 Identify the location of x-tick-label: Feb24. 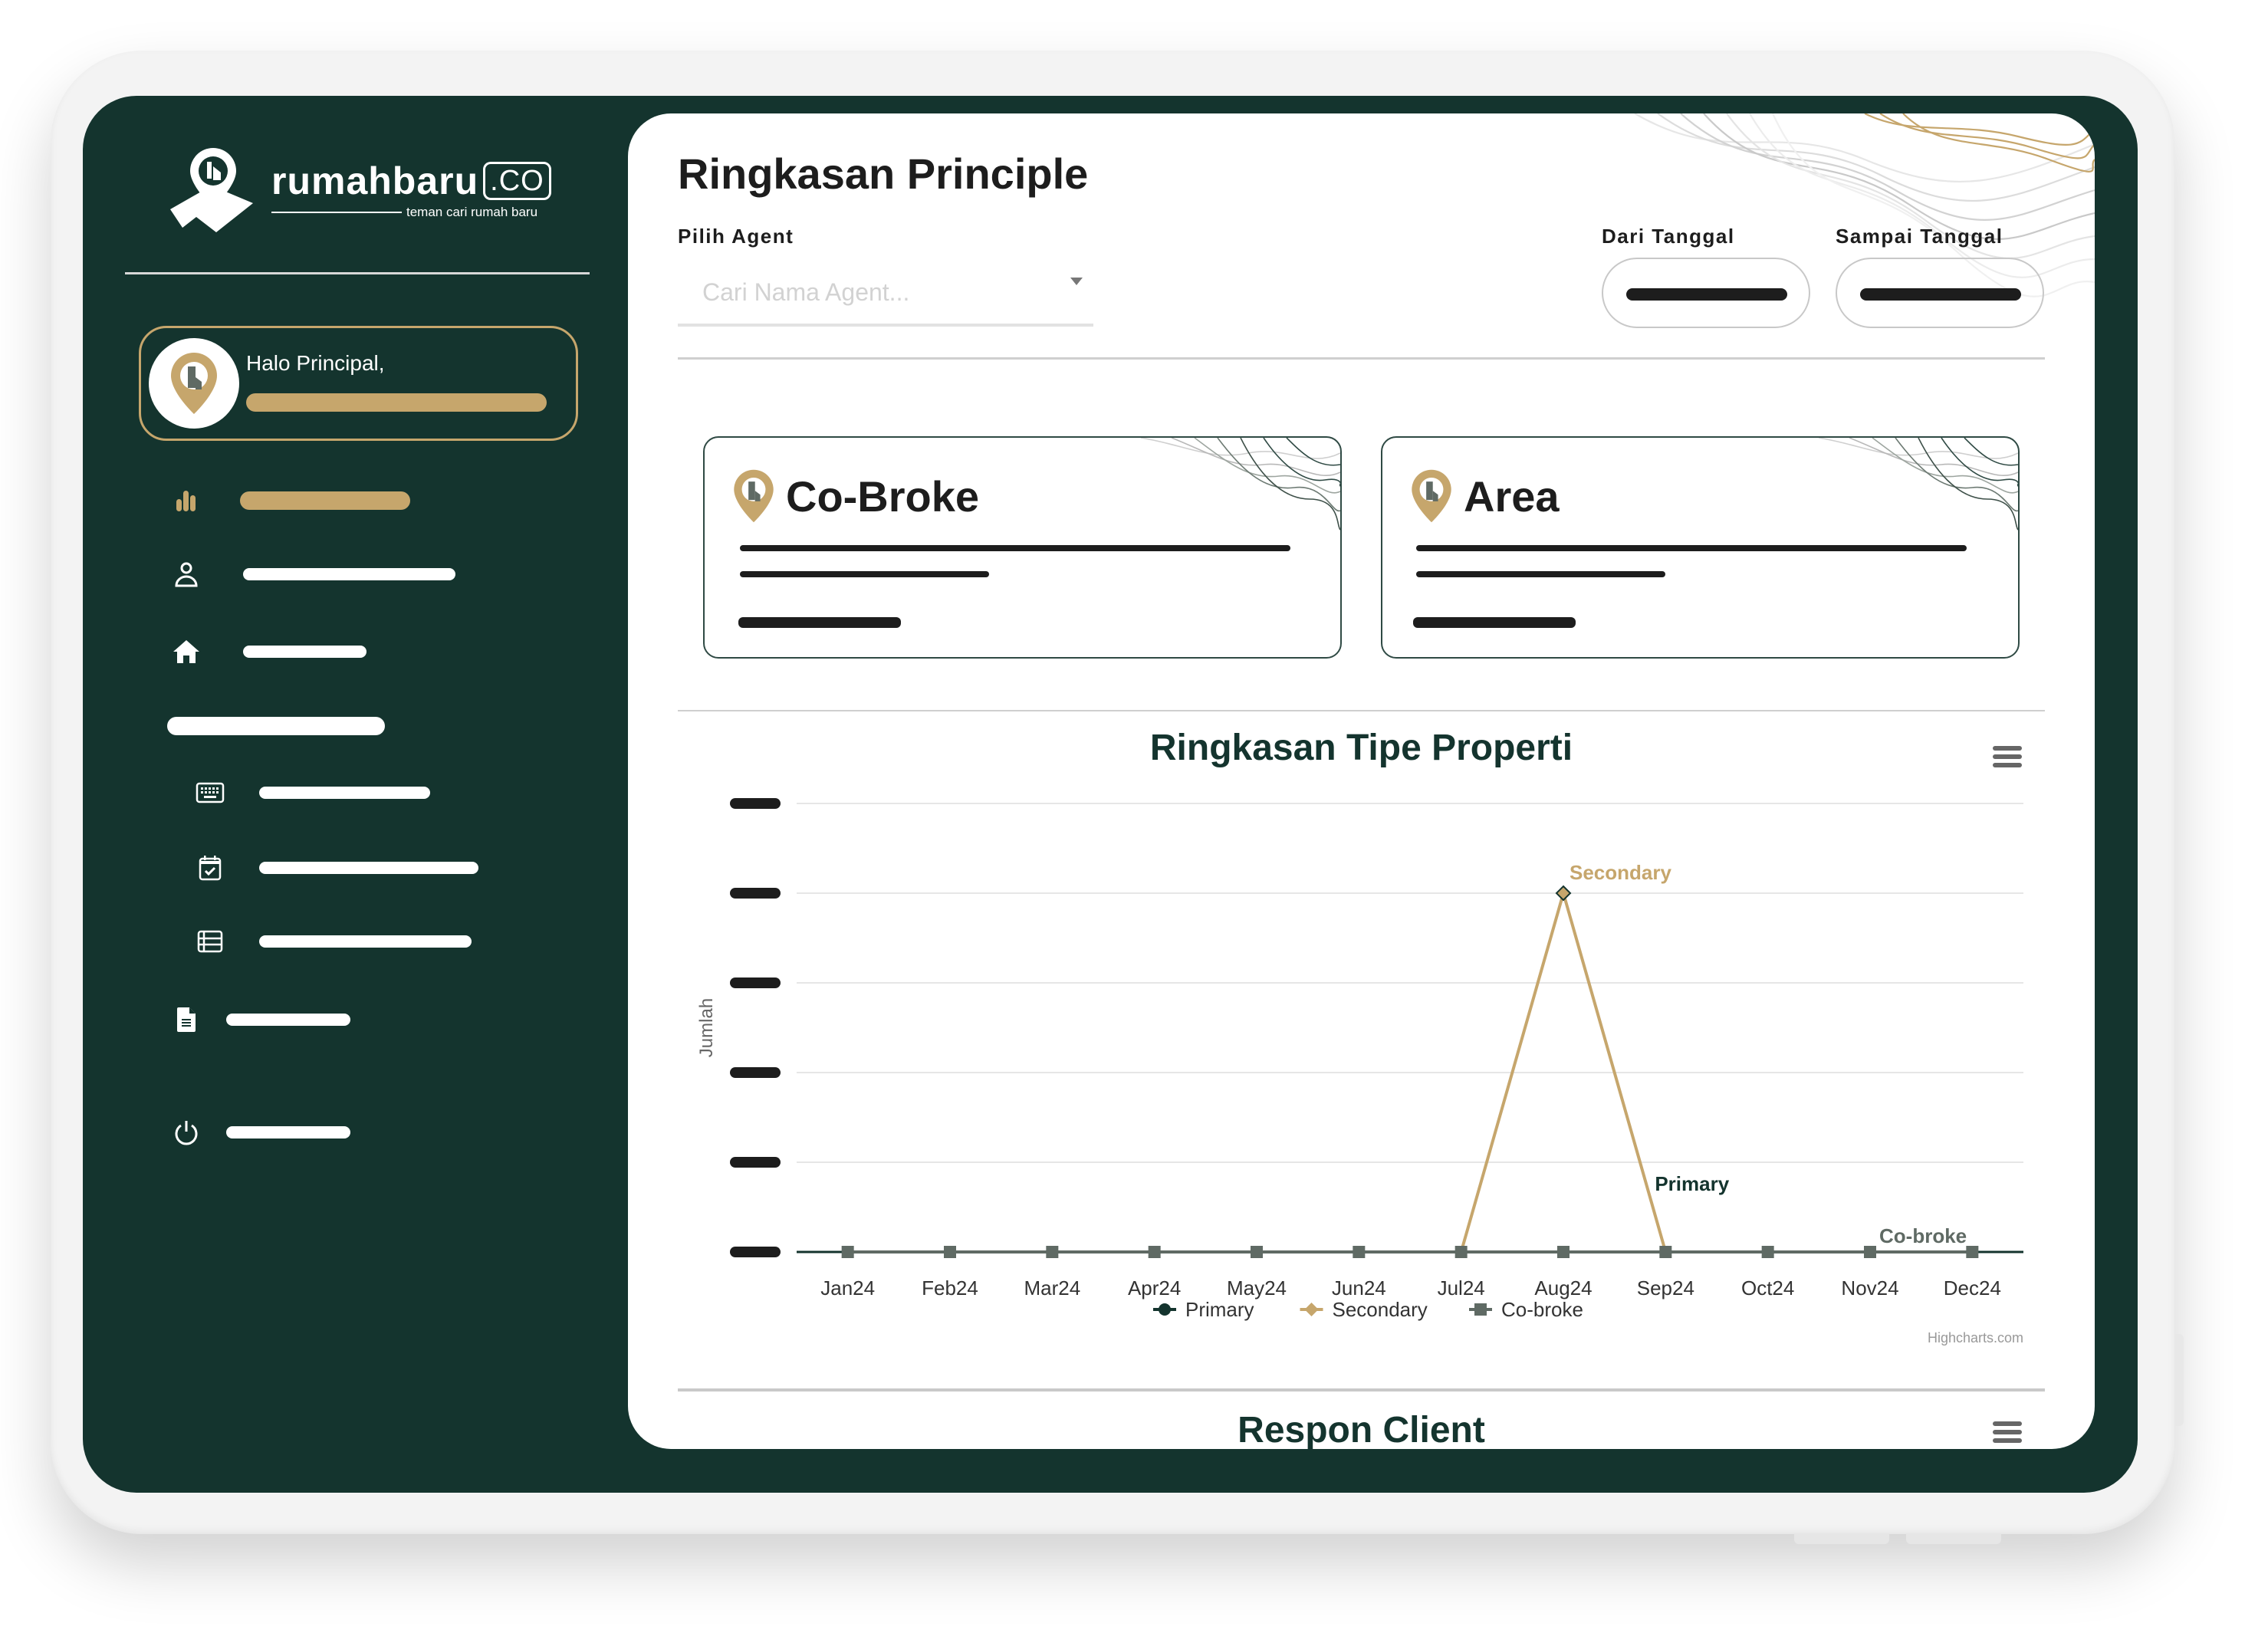
(950, 1288).